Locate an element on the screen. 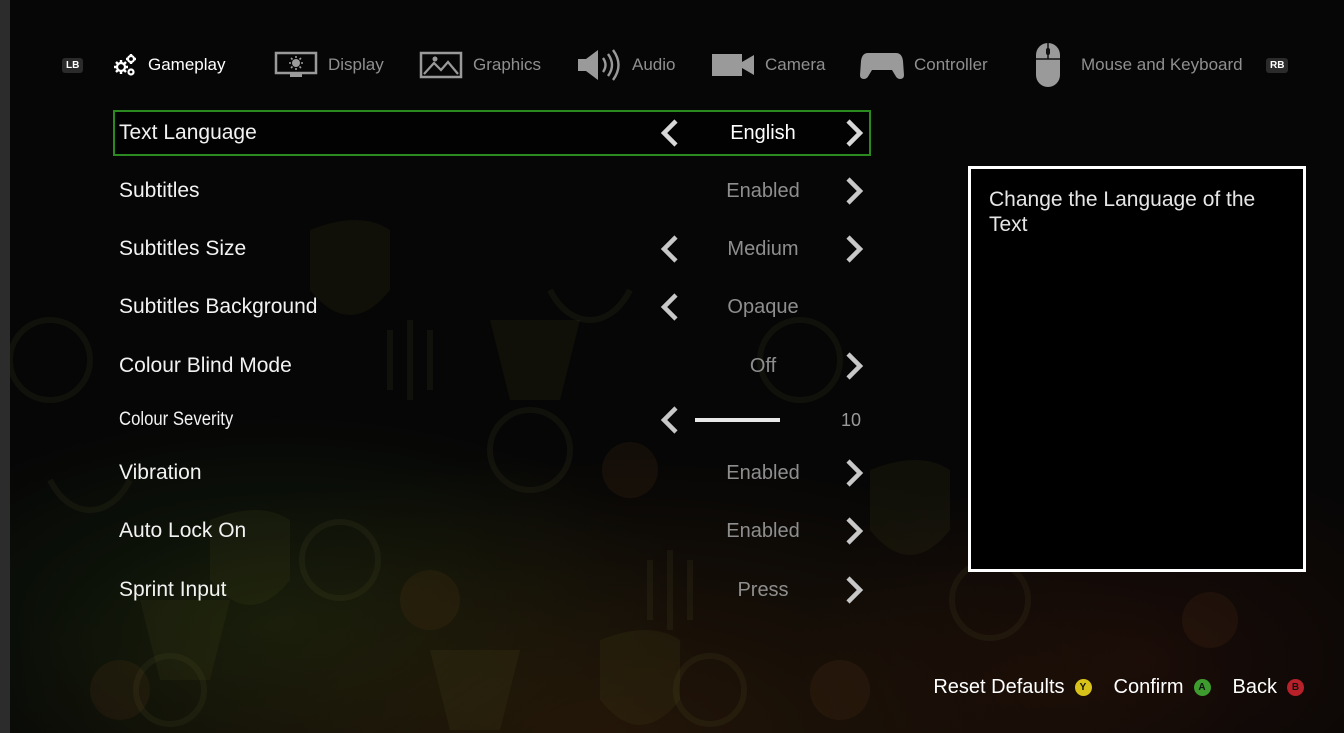 This screenshot has height=733, width=1344. tab-label: Camera is located at coordinates (795, 64).